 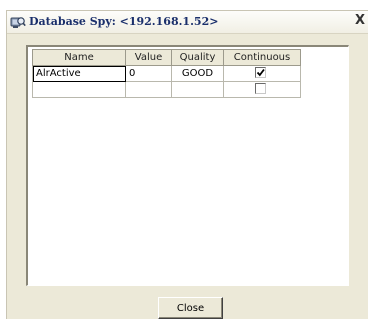 I want to click on column-header-value: Value, so click(x=148, y=57).